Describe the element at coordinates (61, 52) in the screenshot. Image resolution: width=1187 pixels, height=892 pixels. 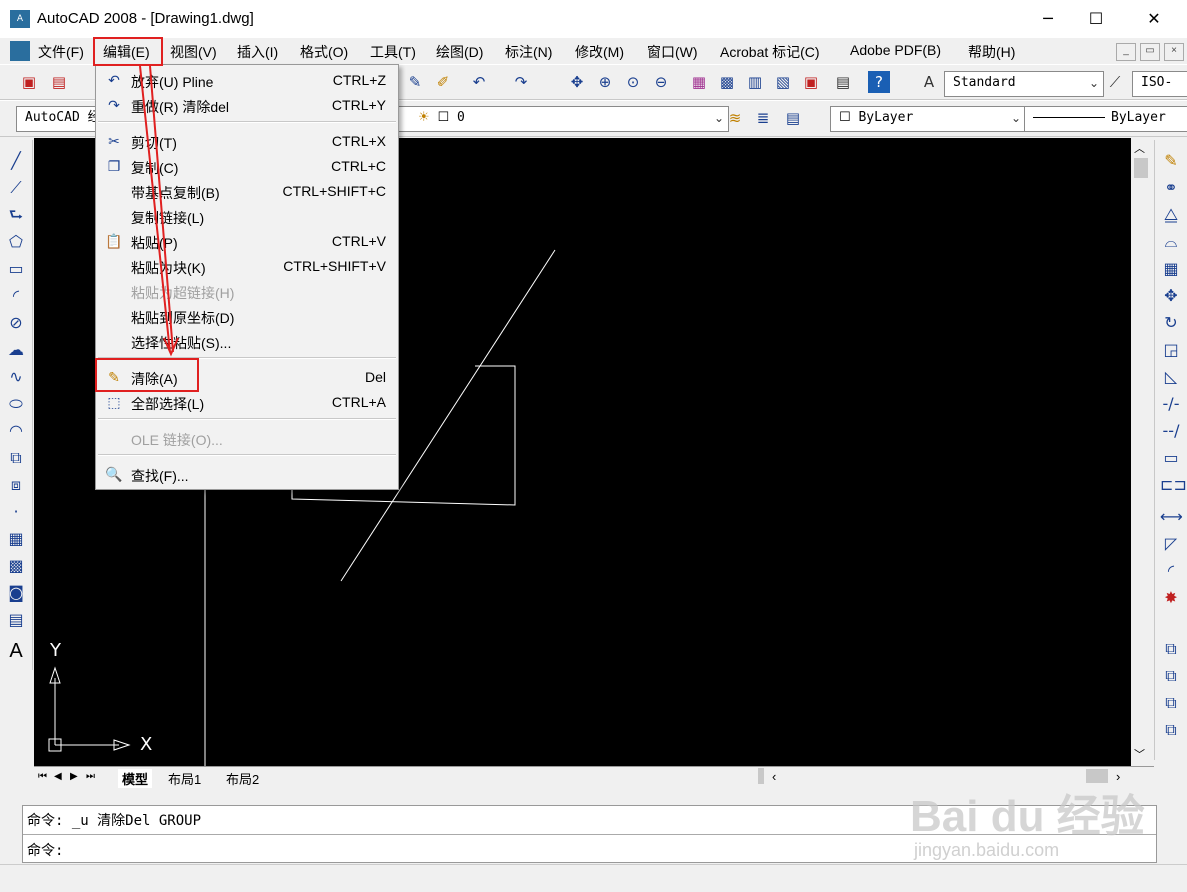
I see `menu-file: 文件(F)` at that location.